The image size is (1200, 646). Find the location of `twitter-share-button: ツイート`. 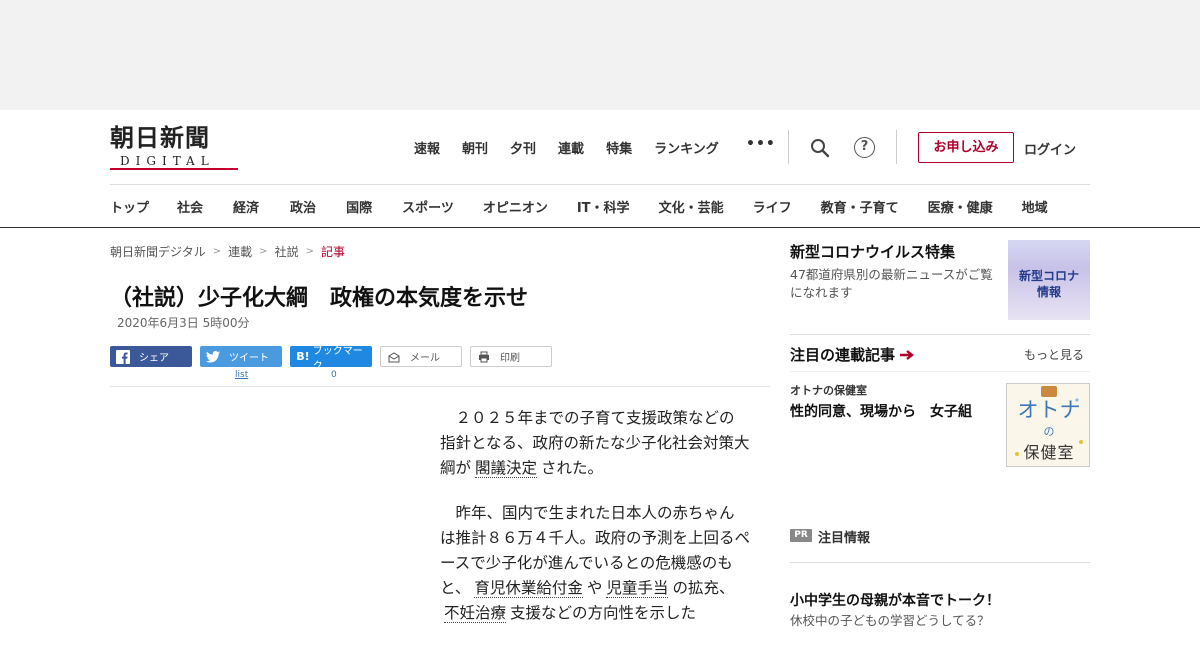

twitter-share-button: ツイート is located at coordinates (241, 356).